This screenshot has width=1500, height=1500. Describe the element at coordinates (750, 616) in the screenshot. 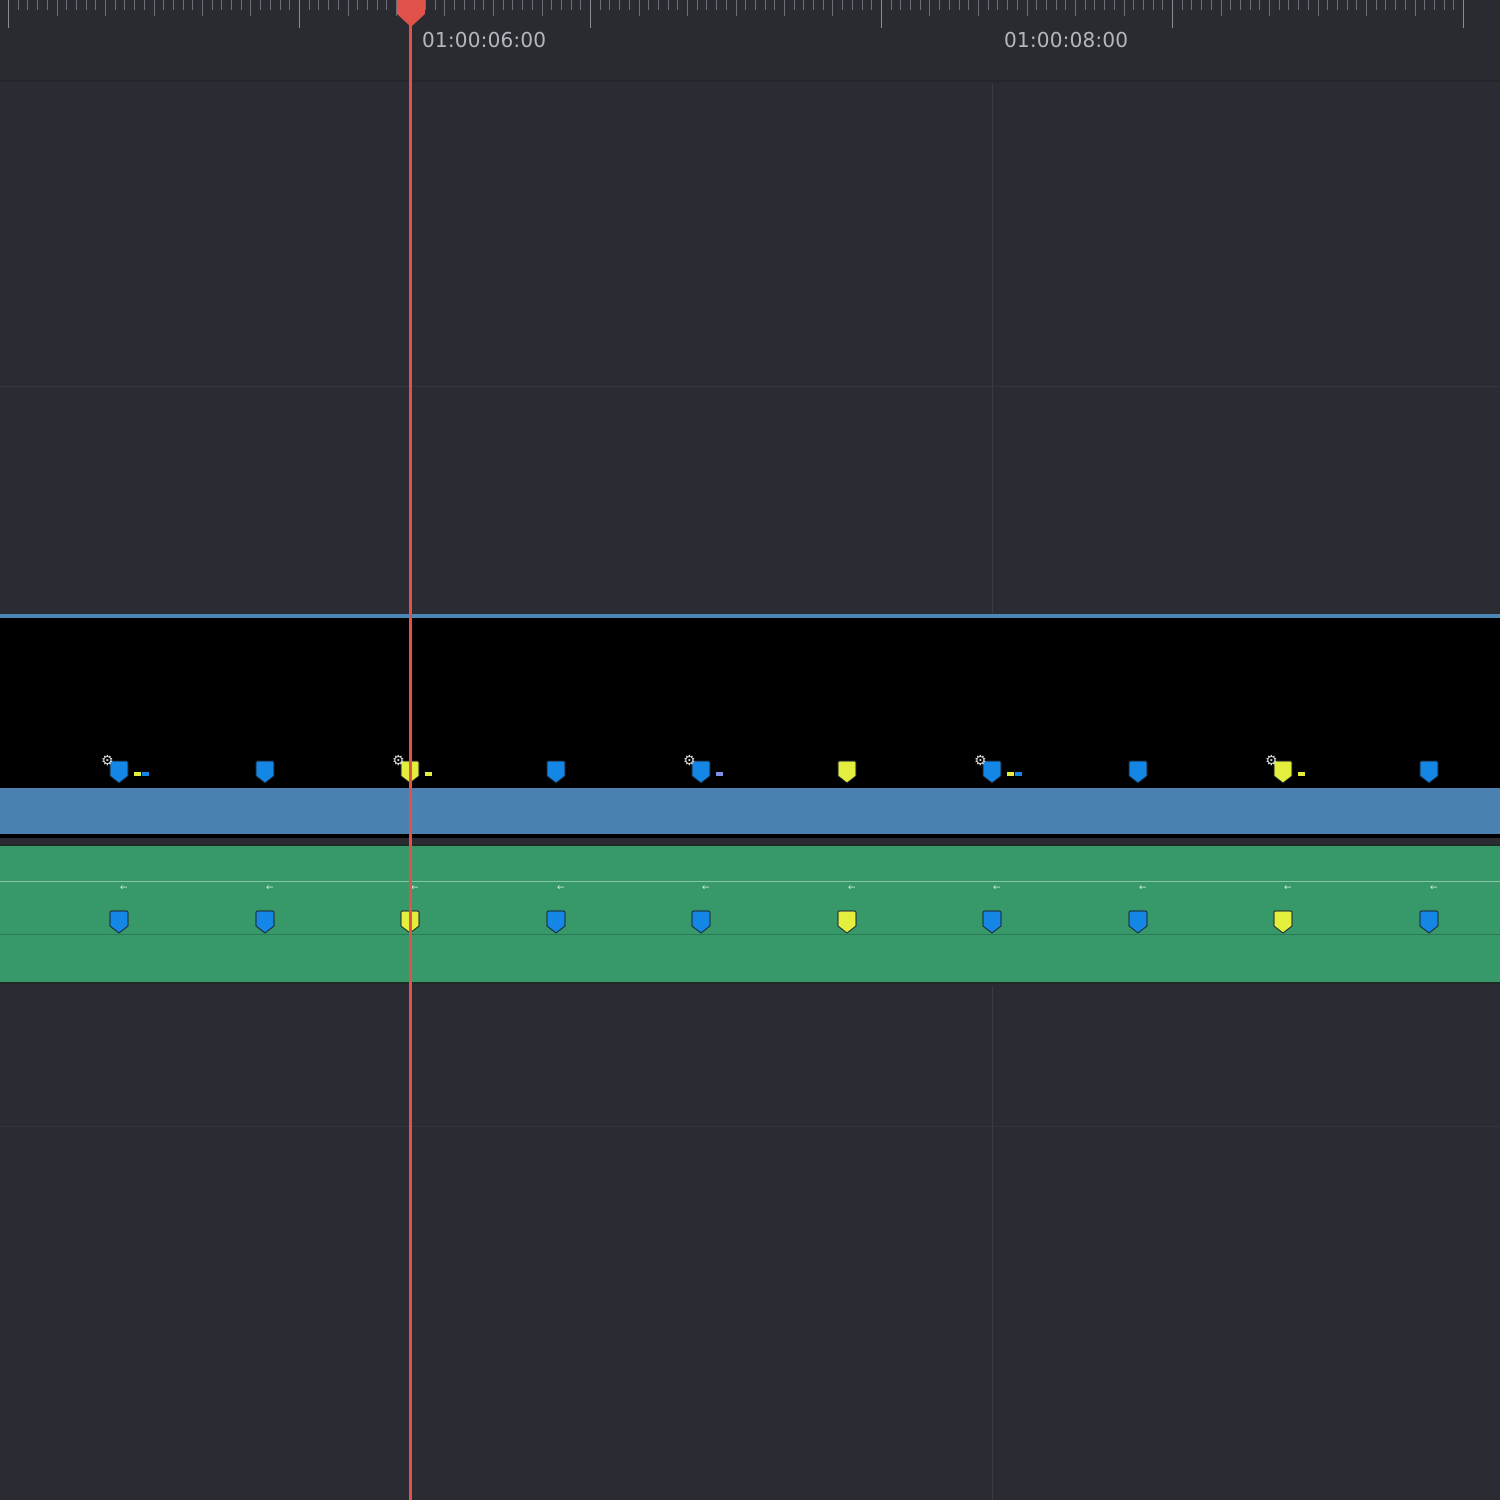

I see `video-clip-top-edge` at that location.